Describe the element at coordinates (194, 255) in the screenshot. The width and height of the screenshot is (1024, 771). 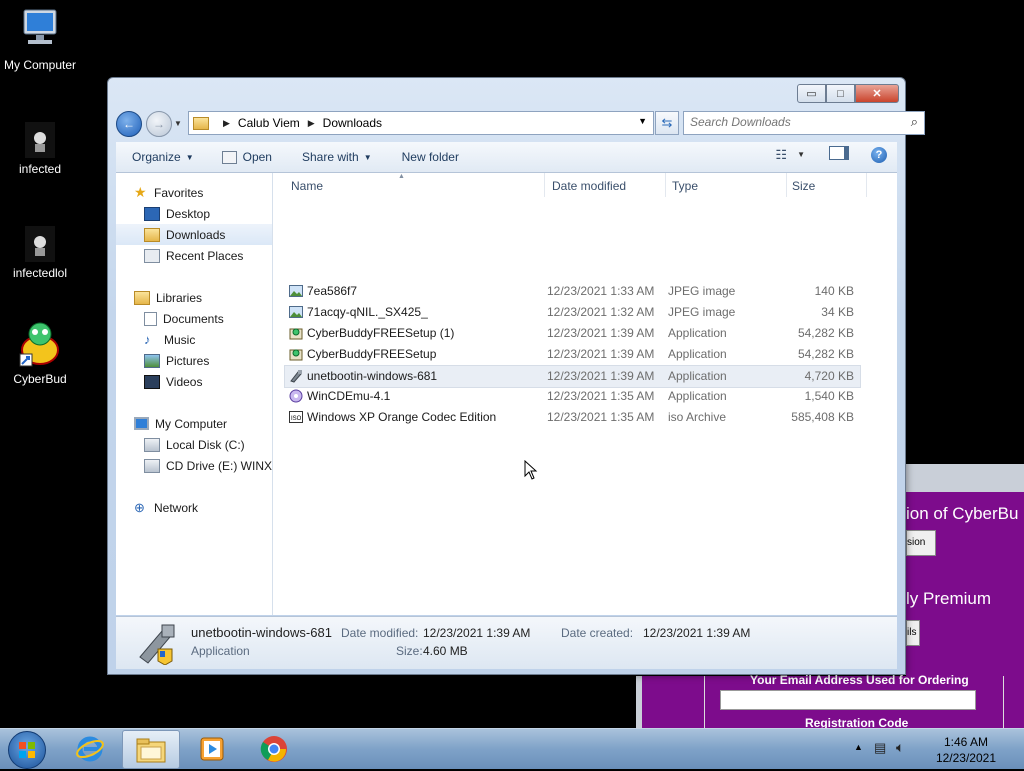
I see `nav-recent-places: Recent Places` at that location.